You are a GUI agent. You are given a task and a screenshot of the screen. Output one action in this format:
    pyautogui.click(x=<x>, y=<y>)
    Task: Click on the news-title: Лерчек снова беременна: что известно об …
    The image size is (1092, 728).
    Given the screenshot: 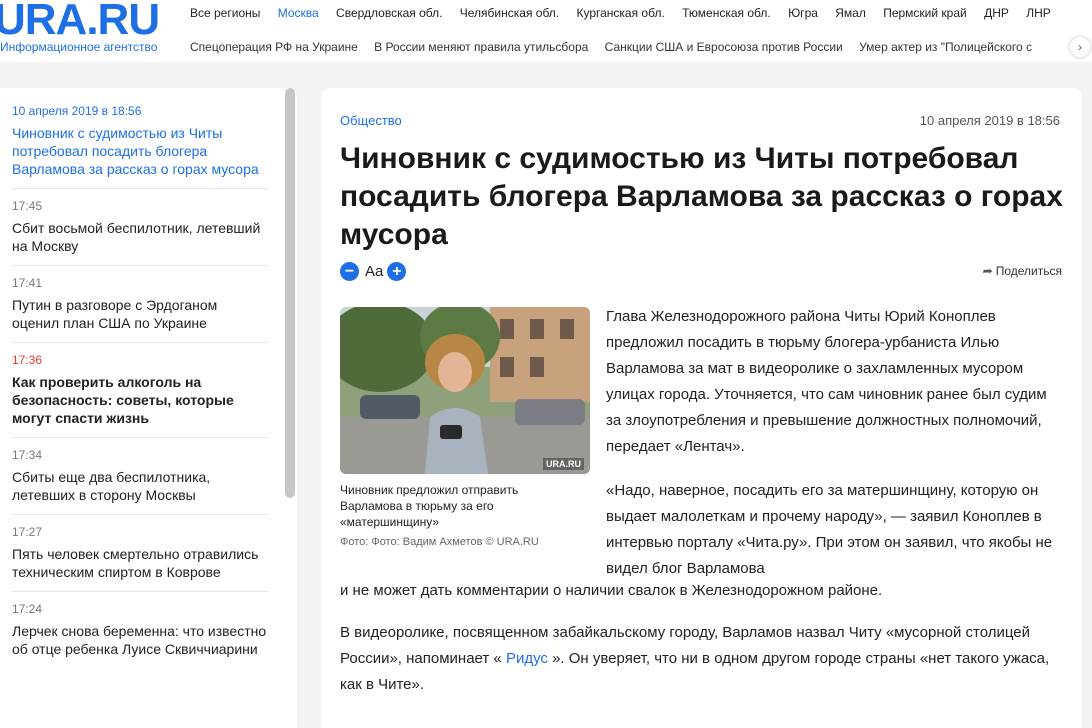 What is the action you would take?
    pyautogui.click(x=140, y=640)
    